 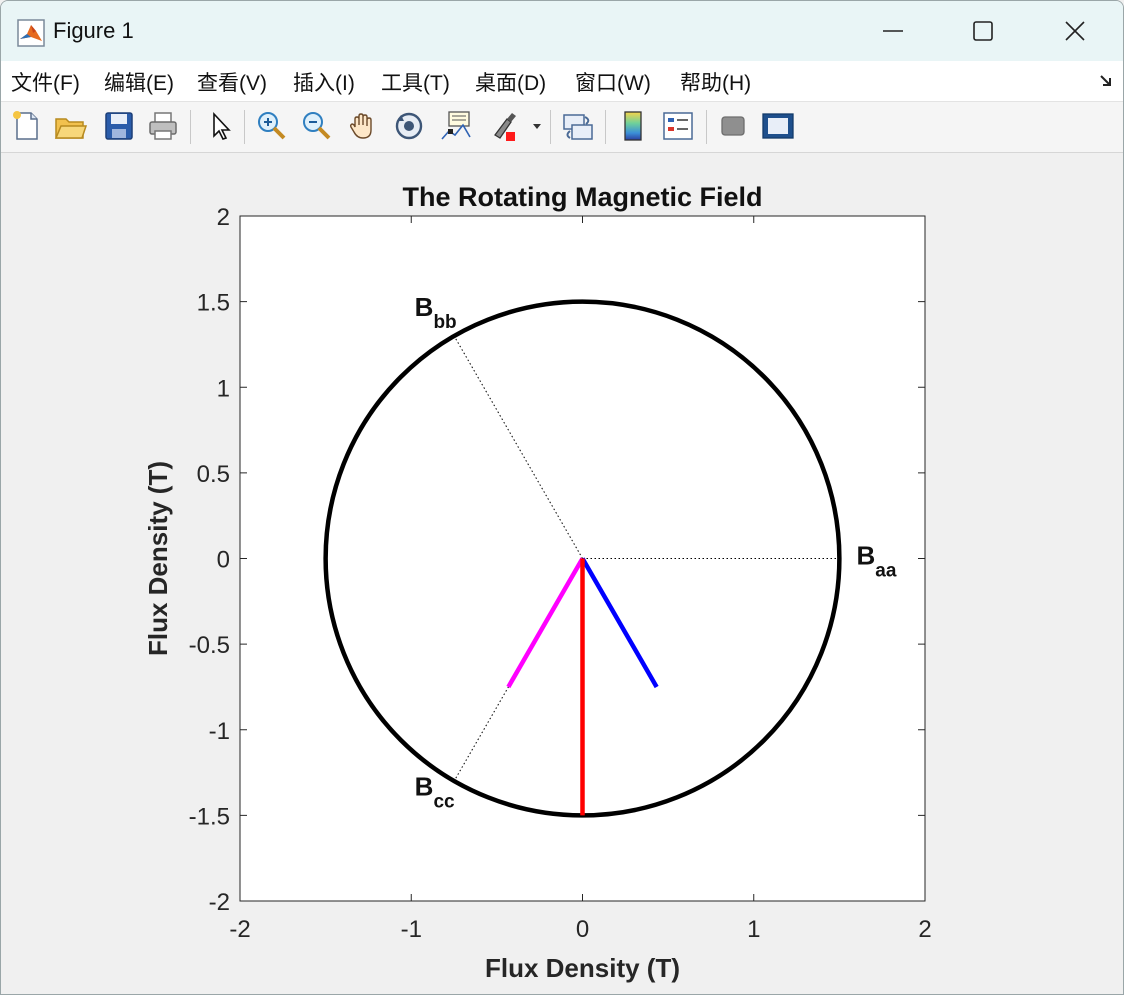 I want to click on zoom-out-icon, so click(x=317, y=126).